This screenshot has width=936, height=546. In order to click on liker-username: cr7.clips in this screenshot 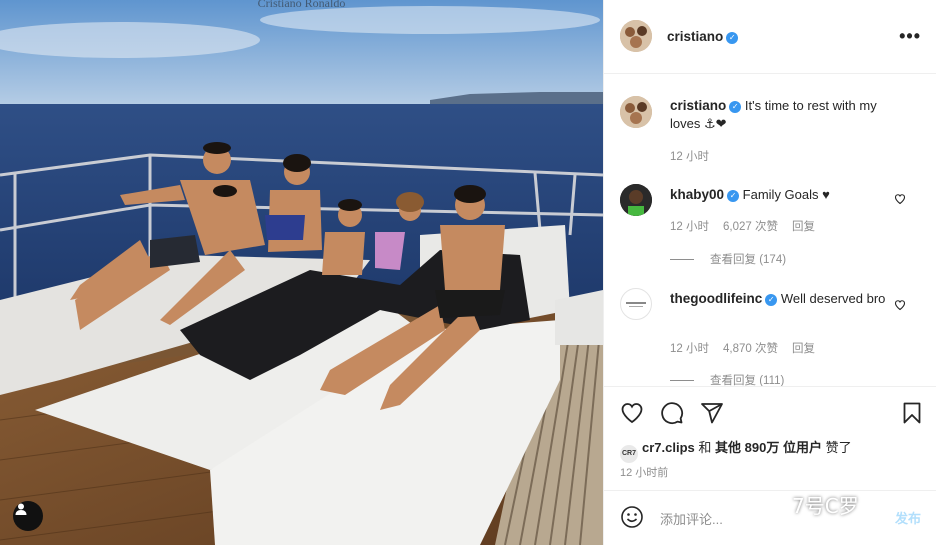, I will do `click(668, 447)`.